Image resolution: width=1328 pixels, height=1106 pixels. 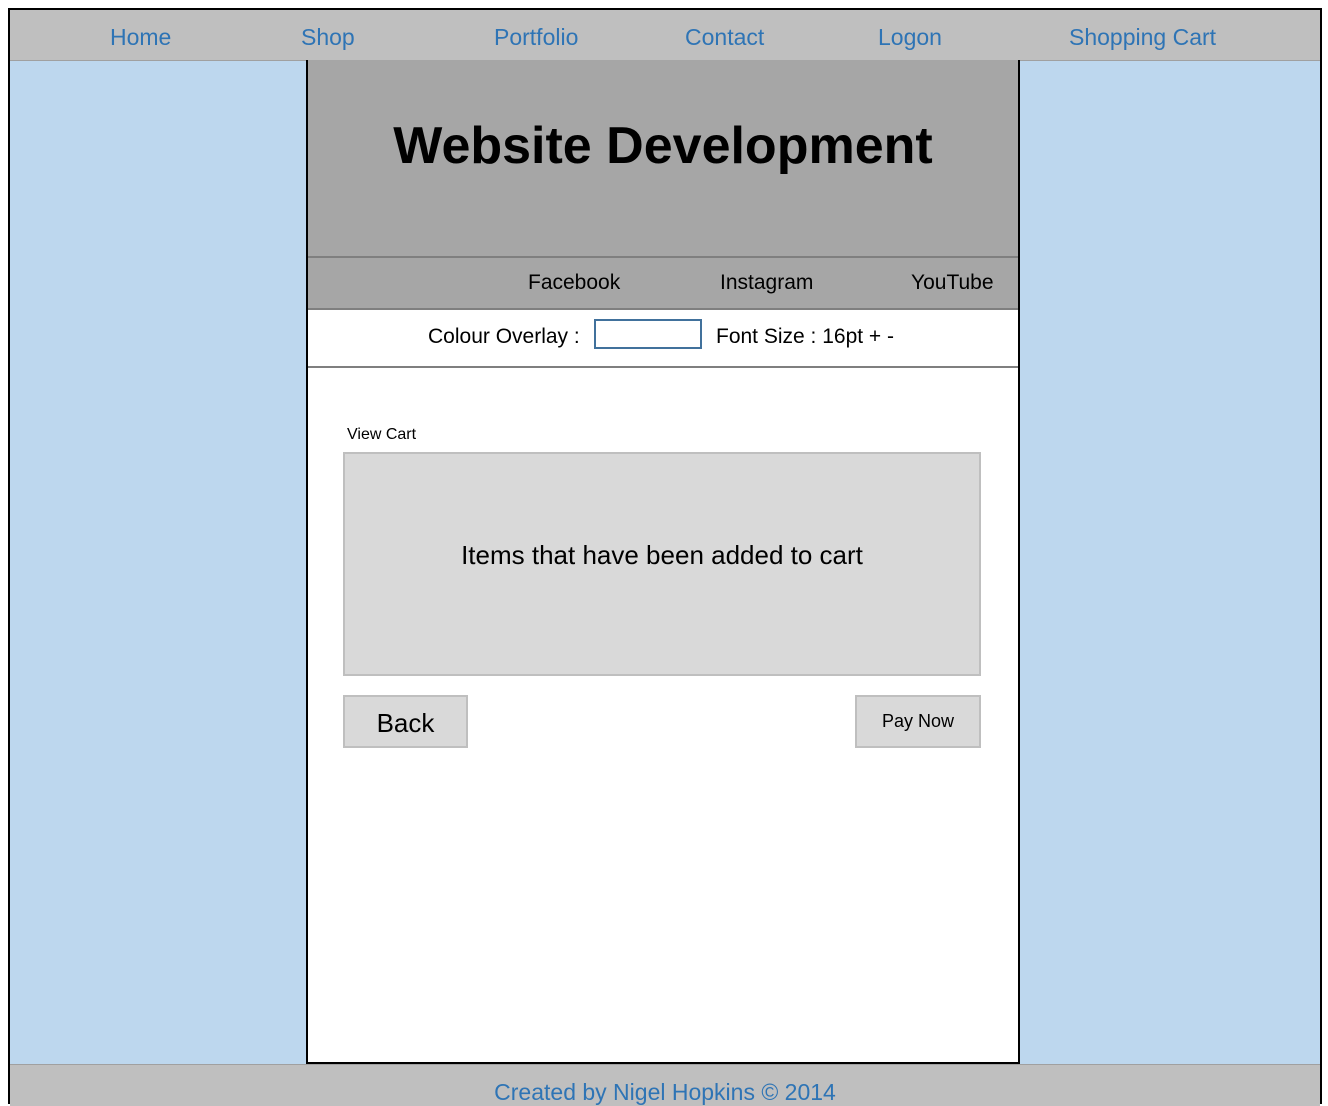 What do you see at coordinates (648, 334) in the screenshot?
I see `colour-overlay-input` at bounding box center [648, 334].